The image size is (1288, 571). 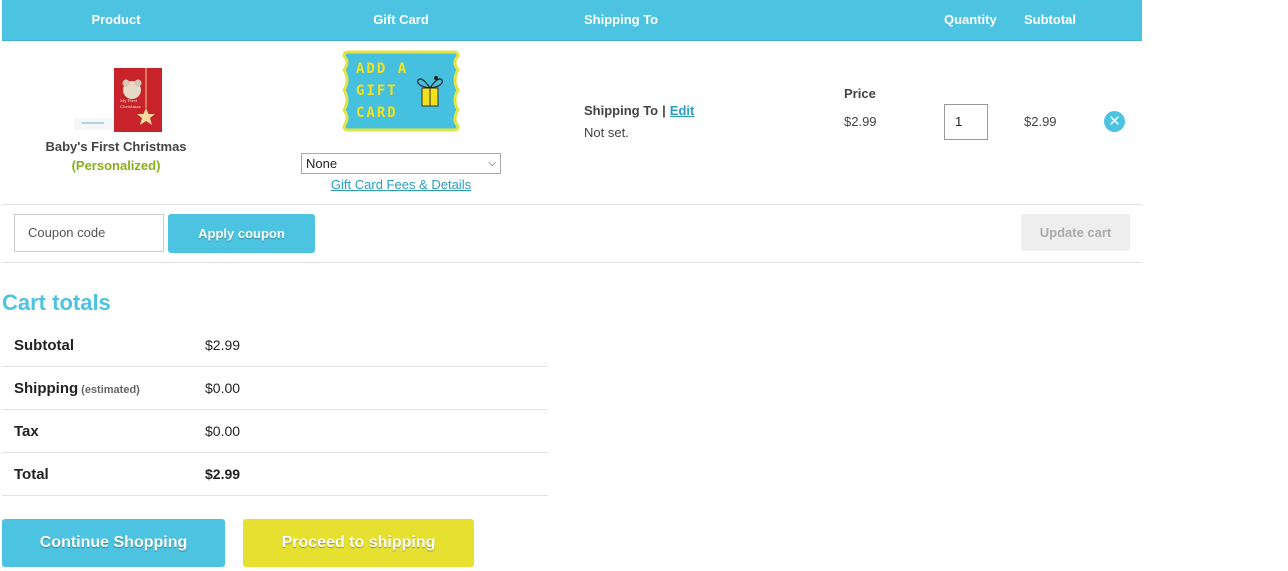 What do you see at coordinates (606, 132) in the screenshot?
I see `shipping-to-value: Not set.` at bounding box center [606, 132].